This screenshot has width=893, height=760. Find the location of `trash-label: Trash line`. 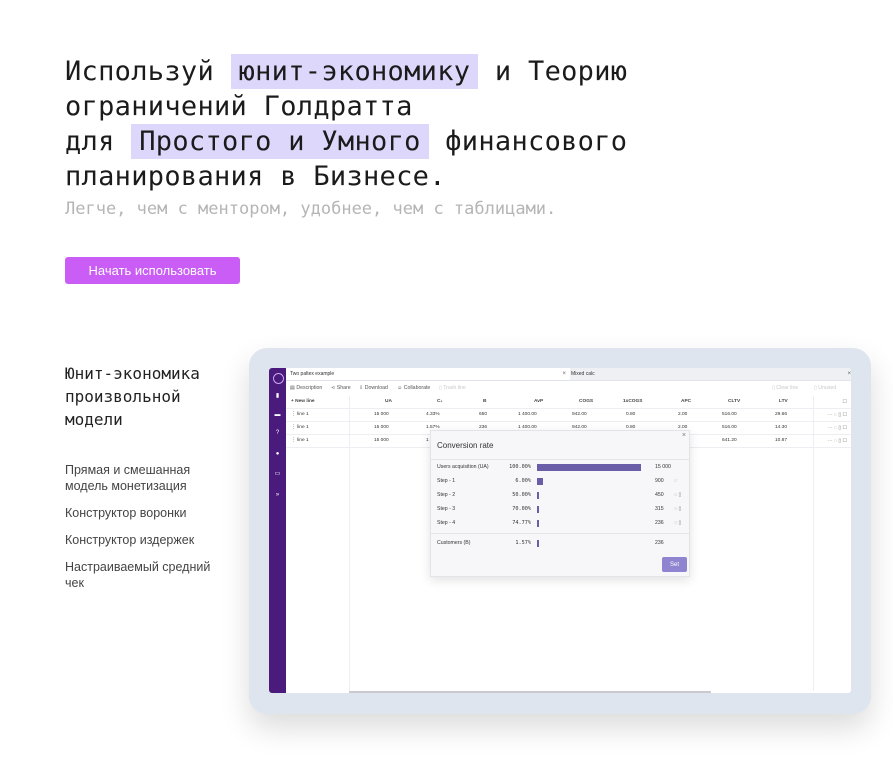

trash-label: Trash line is located at coordinates (454, 388).